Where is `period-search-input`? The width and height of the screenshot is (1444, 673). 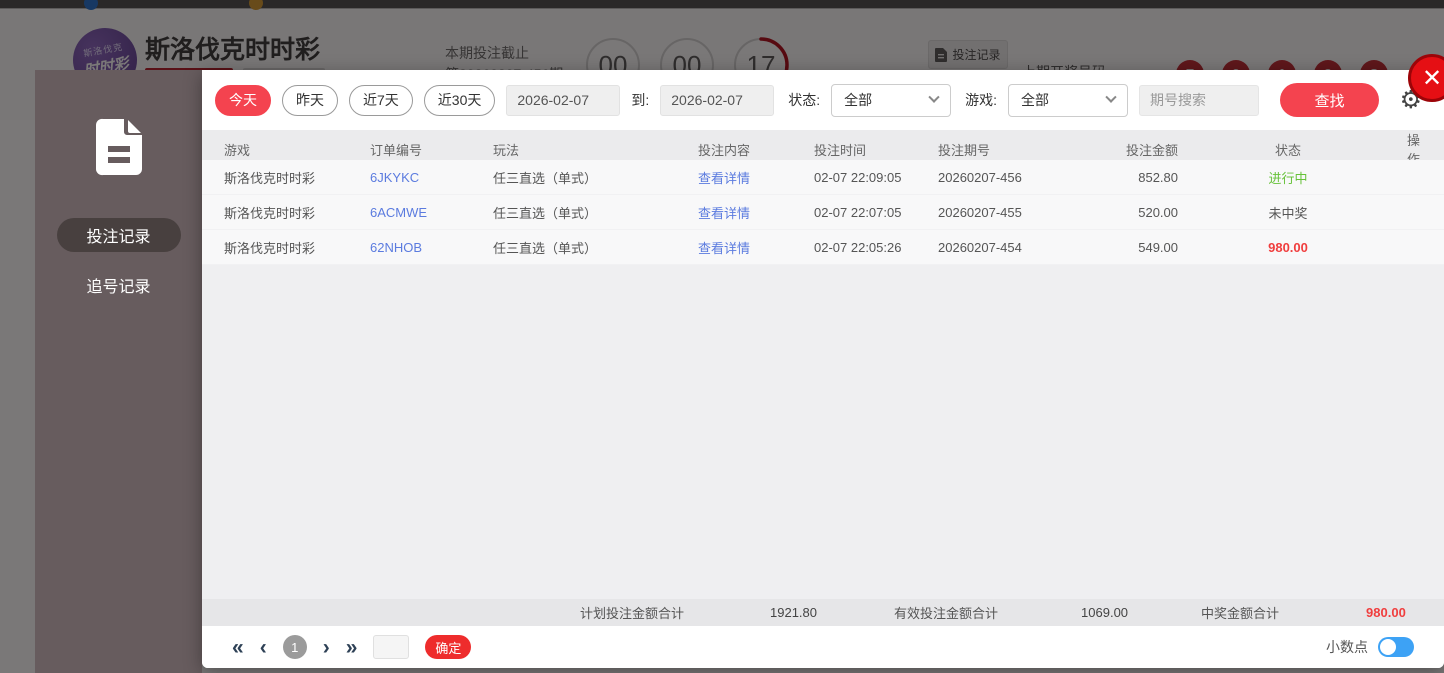 period-search-input is located at coordinates (1199, 100).